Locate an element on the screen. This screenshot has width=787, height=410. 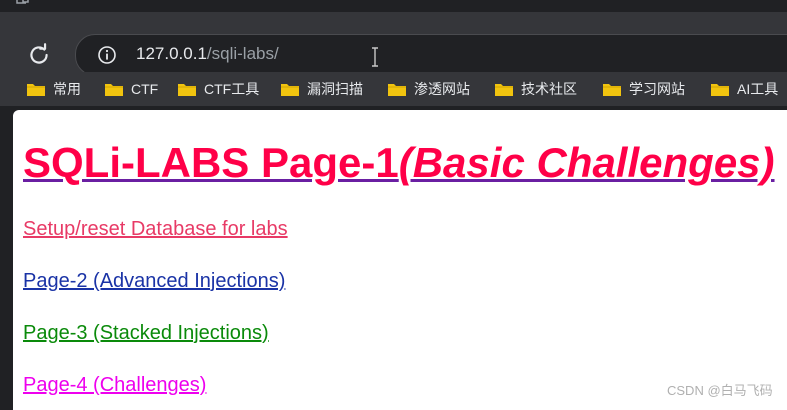
url-path: /sqli-labs/ is located at coordinates (242, 53).